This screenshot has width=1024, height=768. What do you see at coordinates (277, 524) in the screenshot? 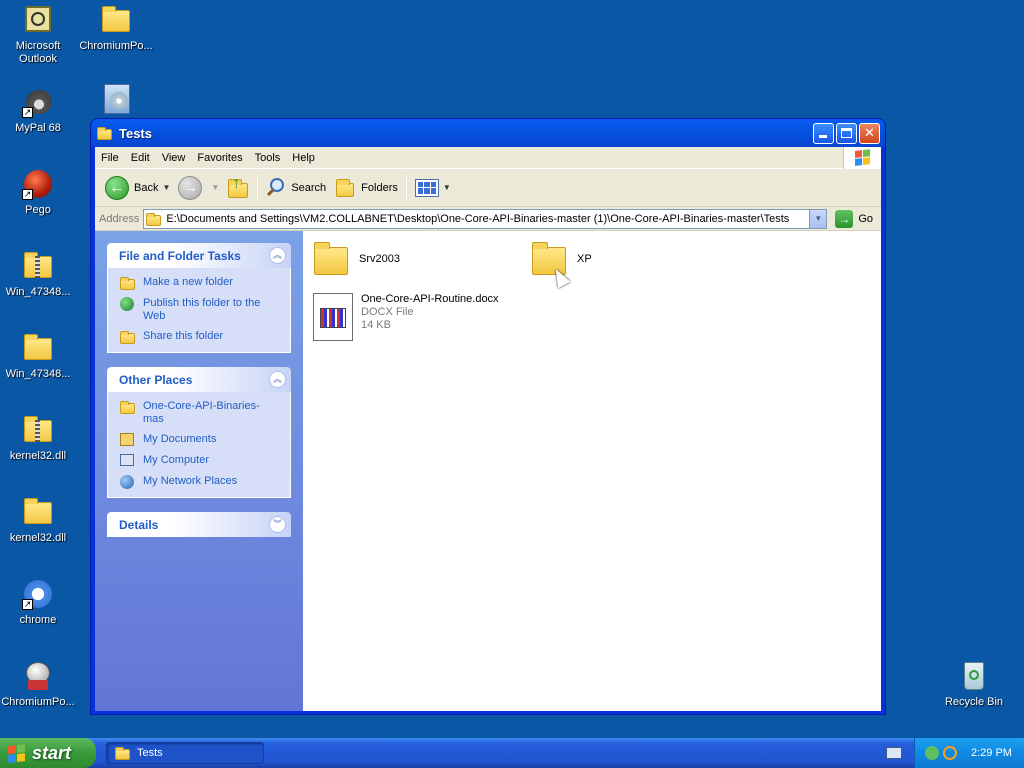
I see `expand-chevron-icon: ︾` at bounding box center [277, 524].